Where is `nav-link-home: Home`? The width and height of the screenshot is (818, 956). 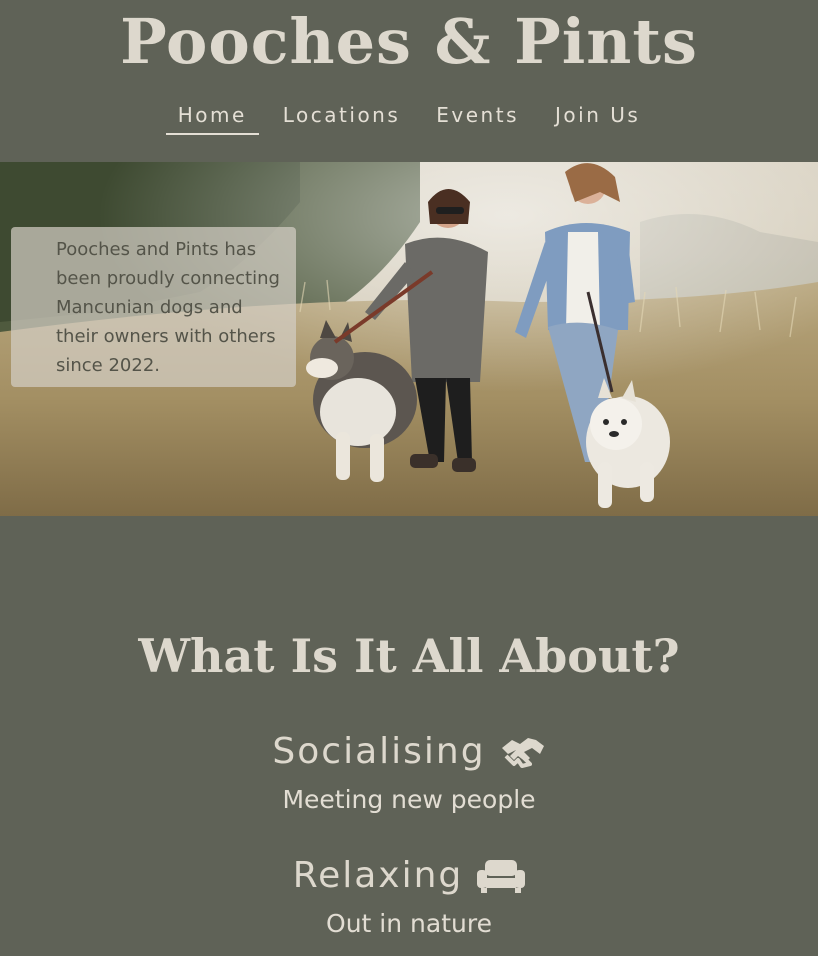 nav-link-home: Home is located at coordinates (212, 117).